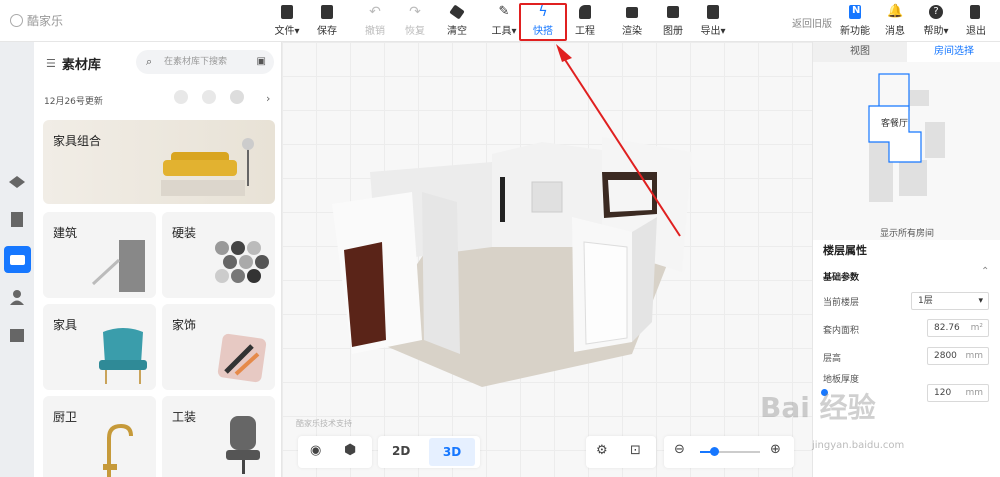  Describe the element at coordinates (906, 232) in the screenshot. I see `show-all-rooms-button: 显示所有房间` at that location.